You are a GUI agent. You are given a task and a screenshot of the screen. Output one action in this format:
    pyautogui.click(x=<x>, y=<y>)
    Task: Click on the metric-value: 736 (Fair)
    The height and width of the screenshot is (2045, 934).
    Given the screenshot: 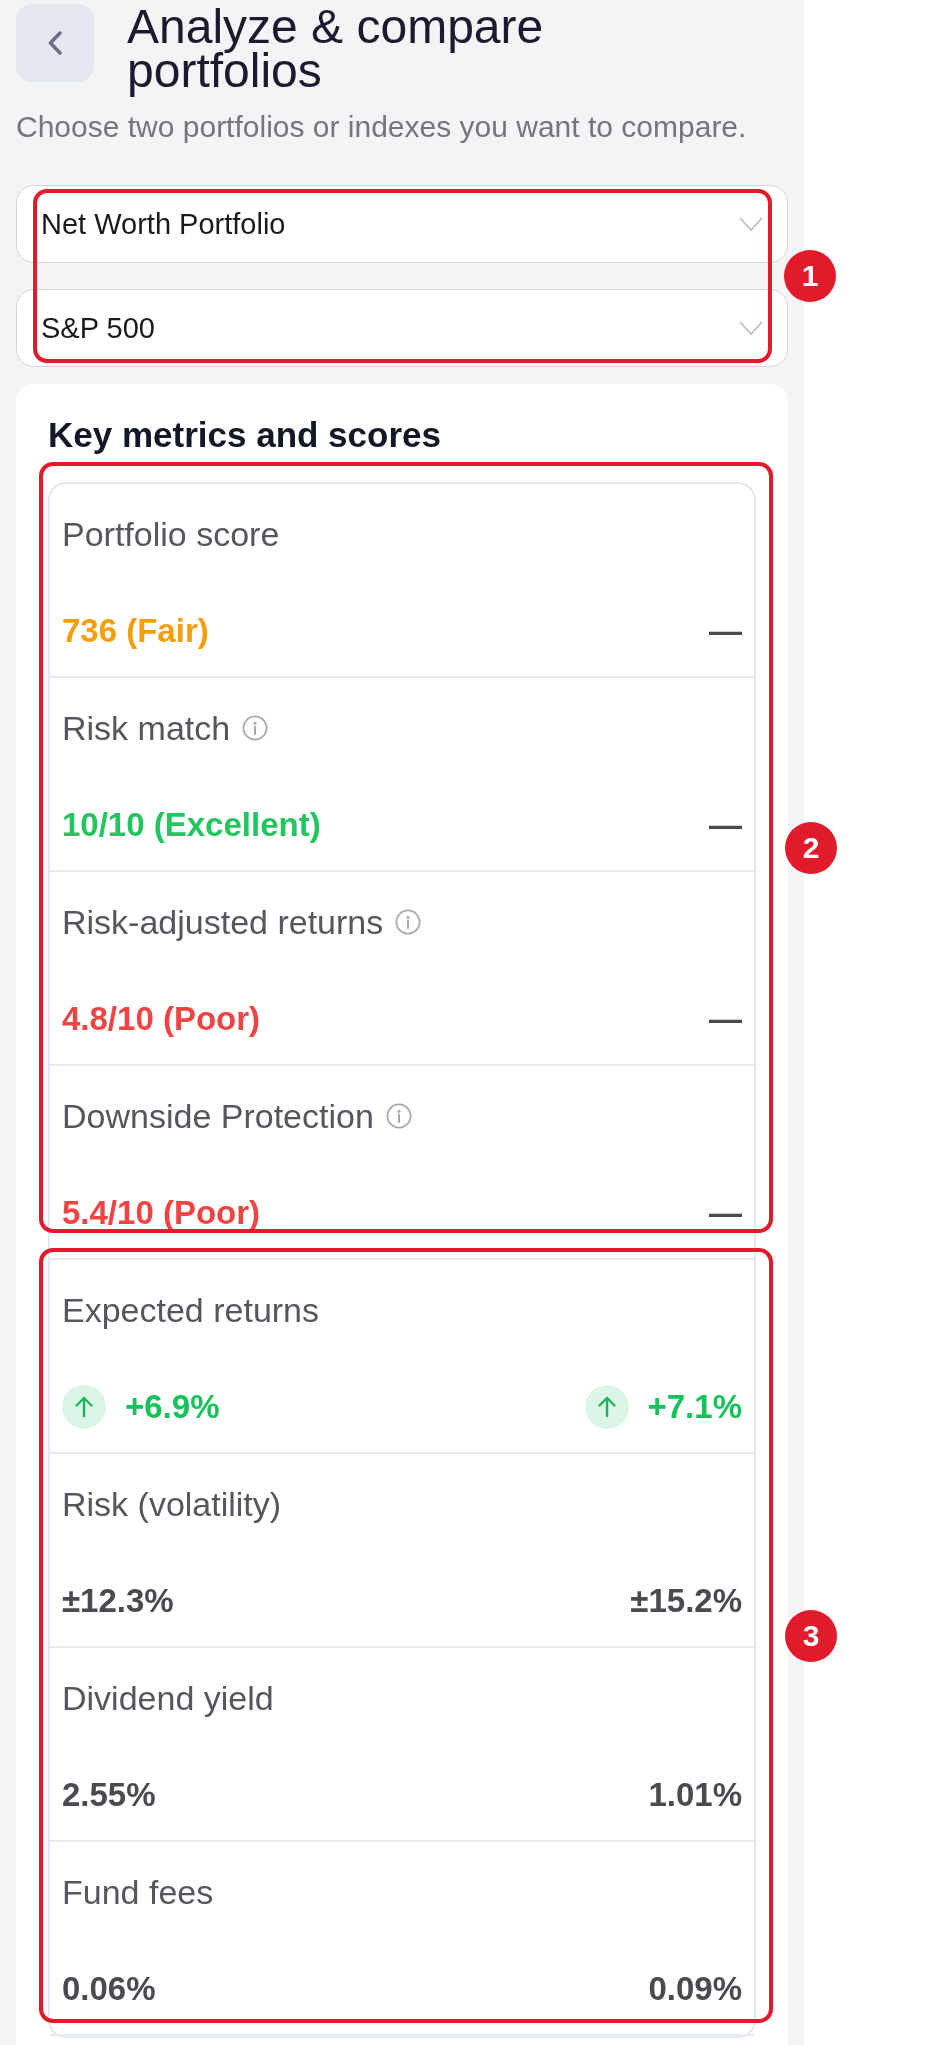 What is the action you would take?
    pyautogui.click(x=135, y=631)
    